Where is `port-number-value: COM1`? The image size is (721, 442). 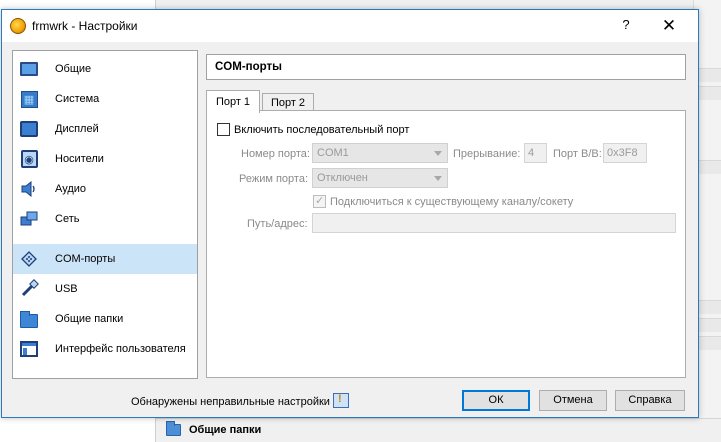
port-number-value: COM1 is located at coordinates (333, 153).